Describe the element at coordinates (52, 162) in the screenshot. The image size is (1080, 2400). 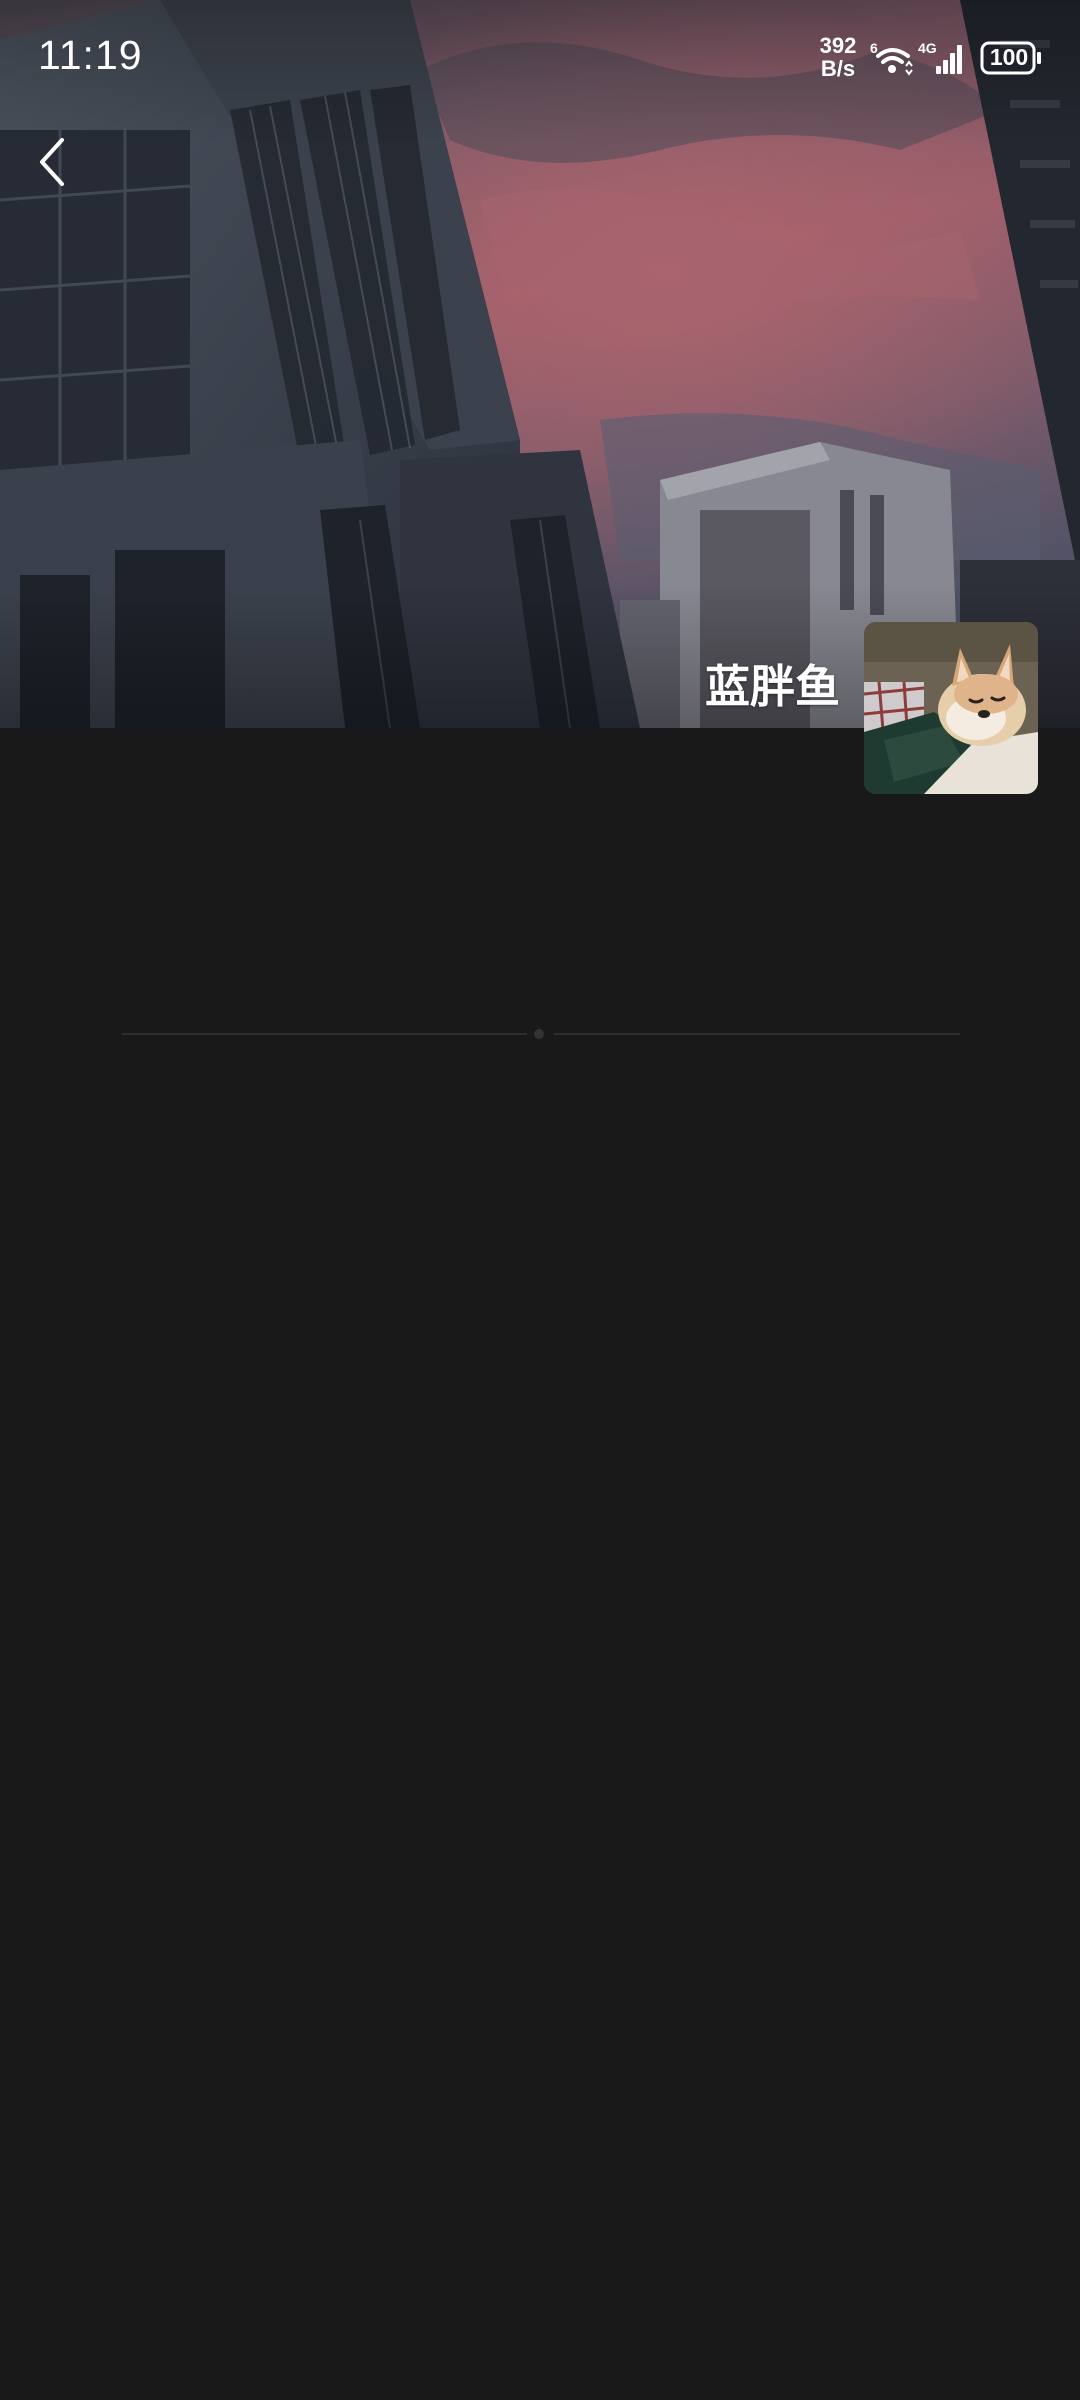
I see `chevron-left-icon` at that location.